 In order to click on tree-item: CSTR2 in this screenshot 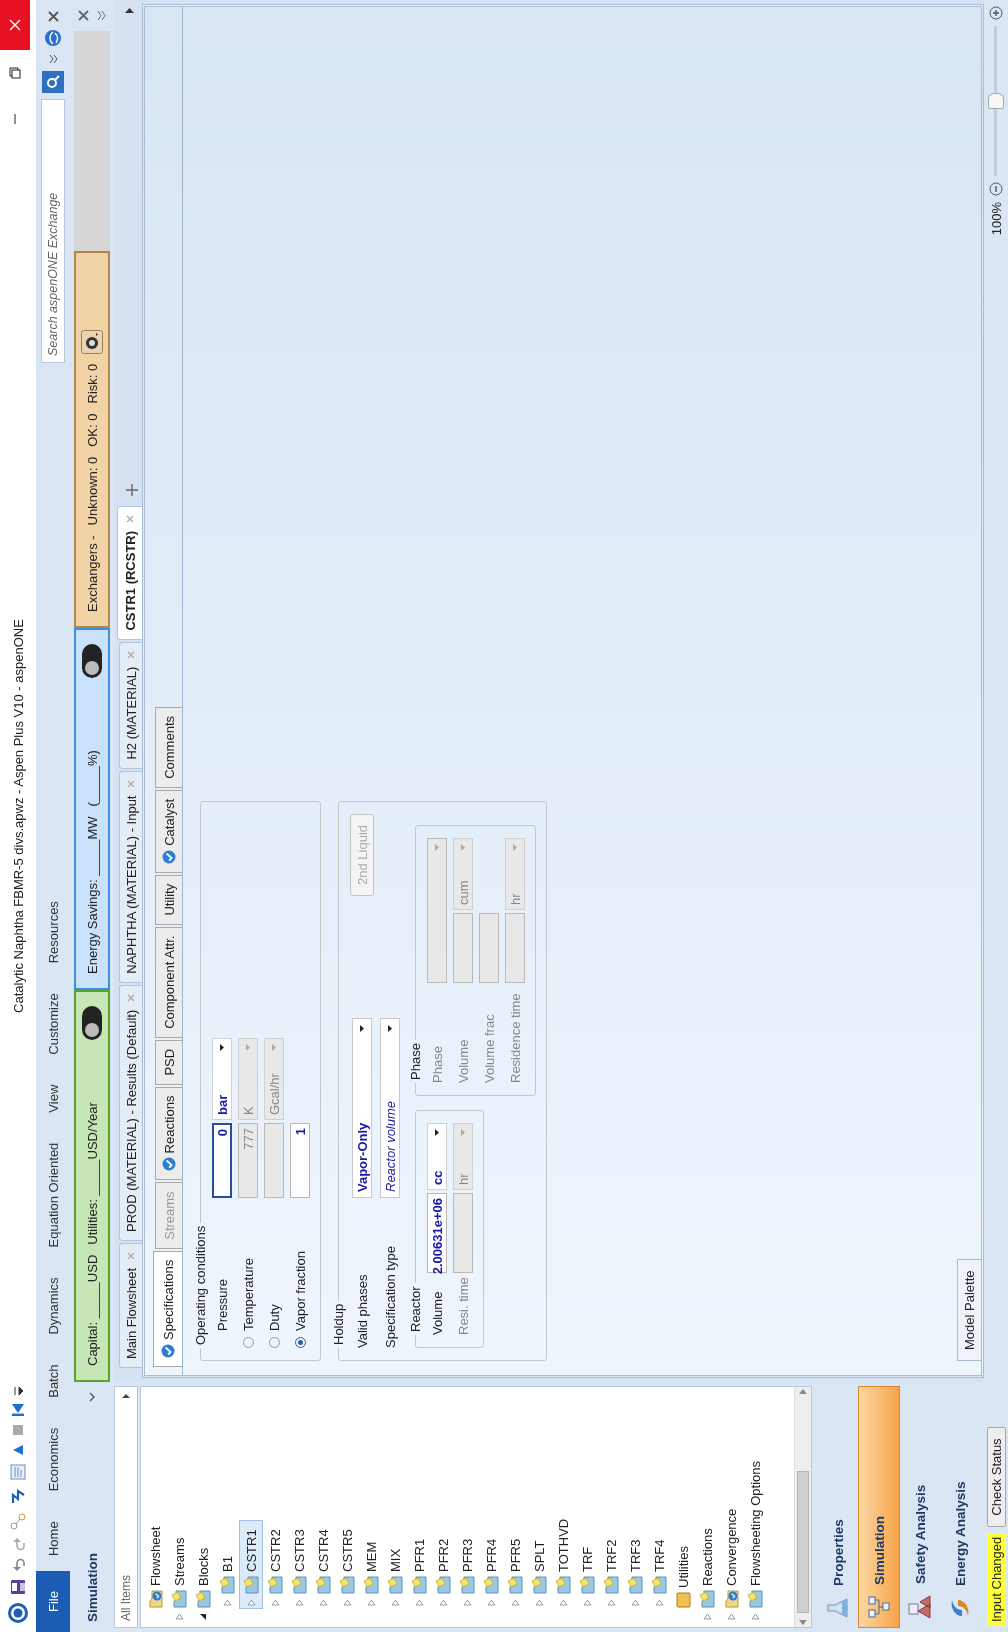, I will do `click(275, 1564)`.